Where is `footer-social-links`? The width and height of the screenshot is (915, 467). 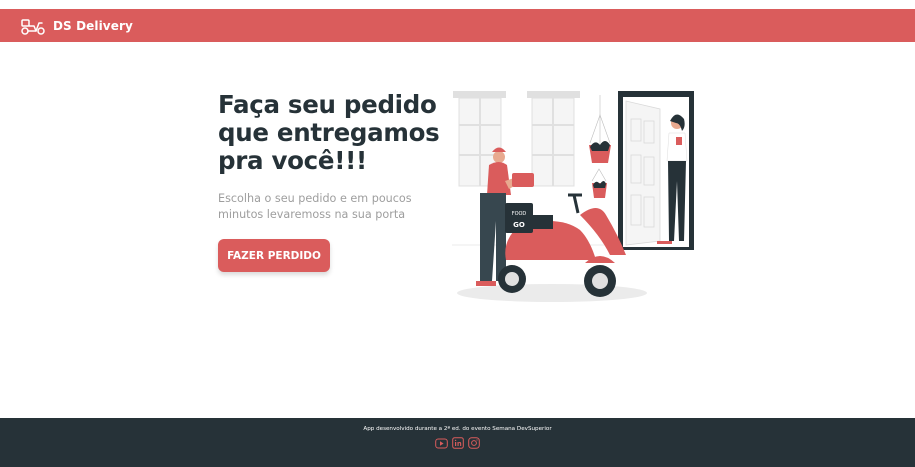
footer-social-links is located at coordinates (457, 443).